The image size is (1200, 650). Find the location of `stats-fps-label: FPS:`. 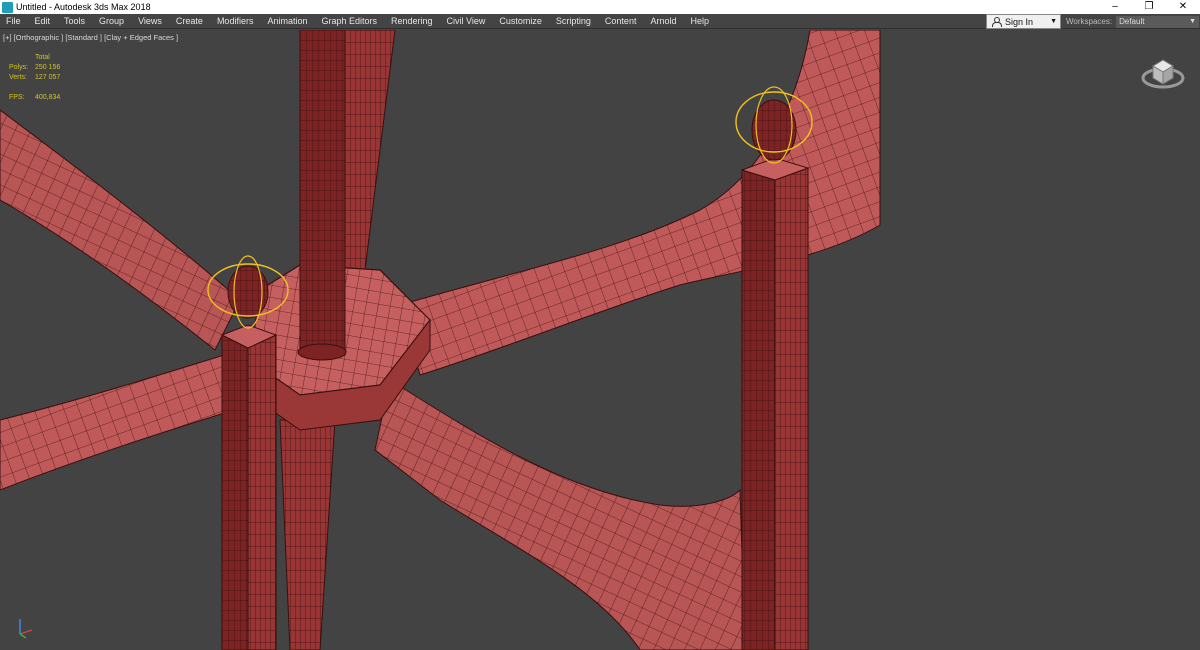

stats-fps-label: FPS: is located at coordinates (17, 97).